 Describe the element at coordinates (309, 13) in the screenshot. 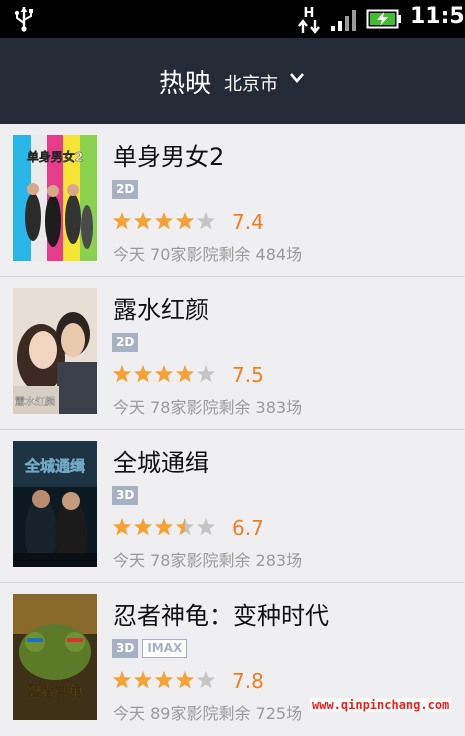

I see `network-h-label: H` at that location.